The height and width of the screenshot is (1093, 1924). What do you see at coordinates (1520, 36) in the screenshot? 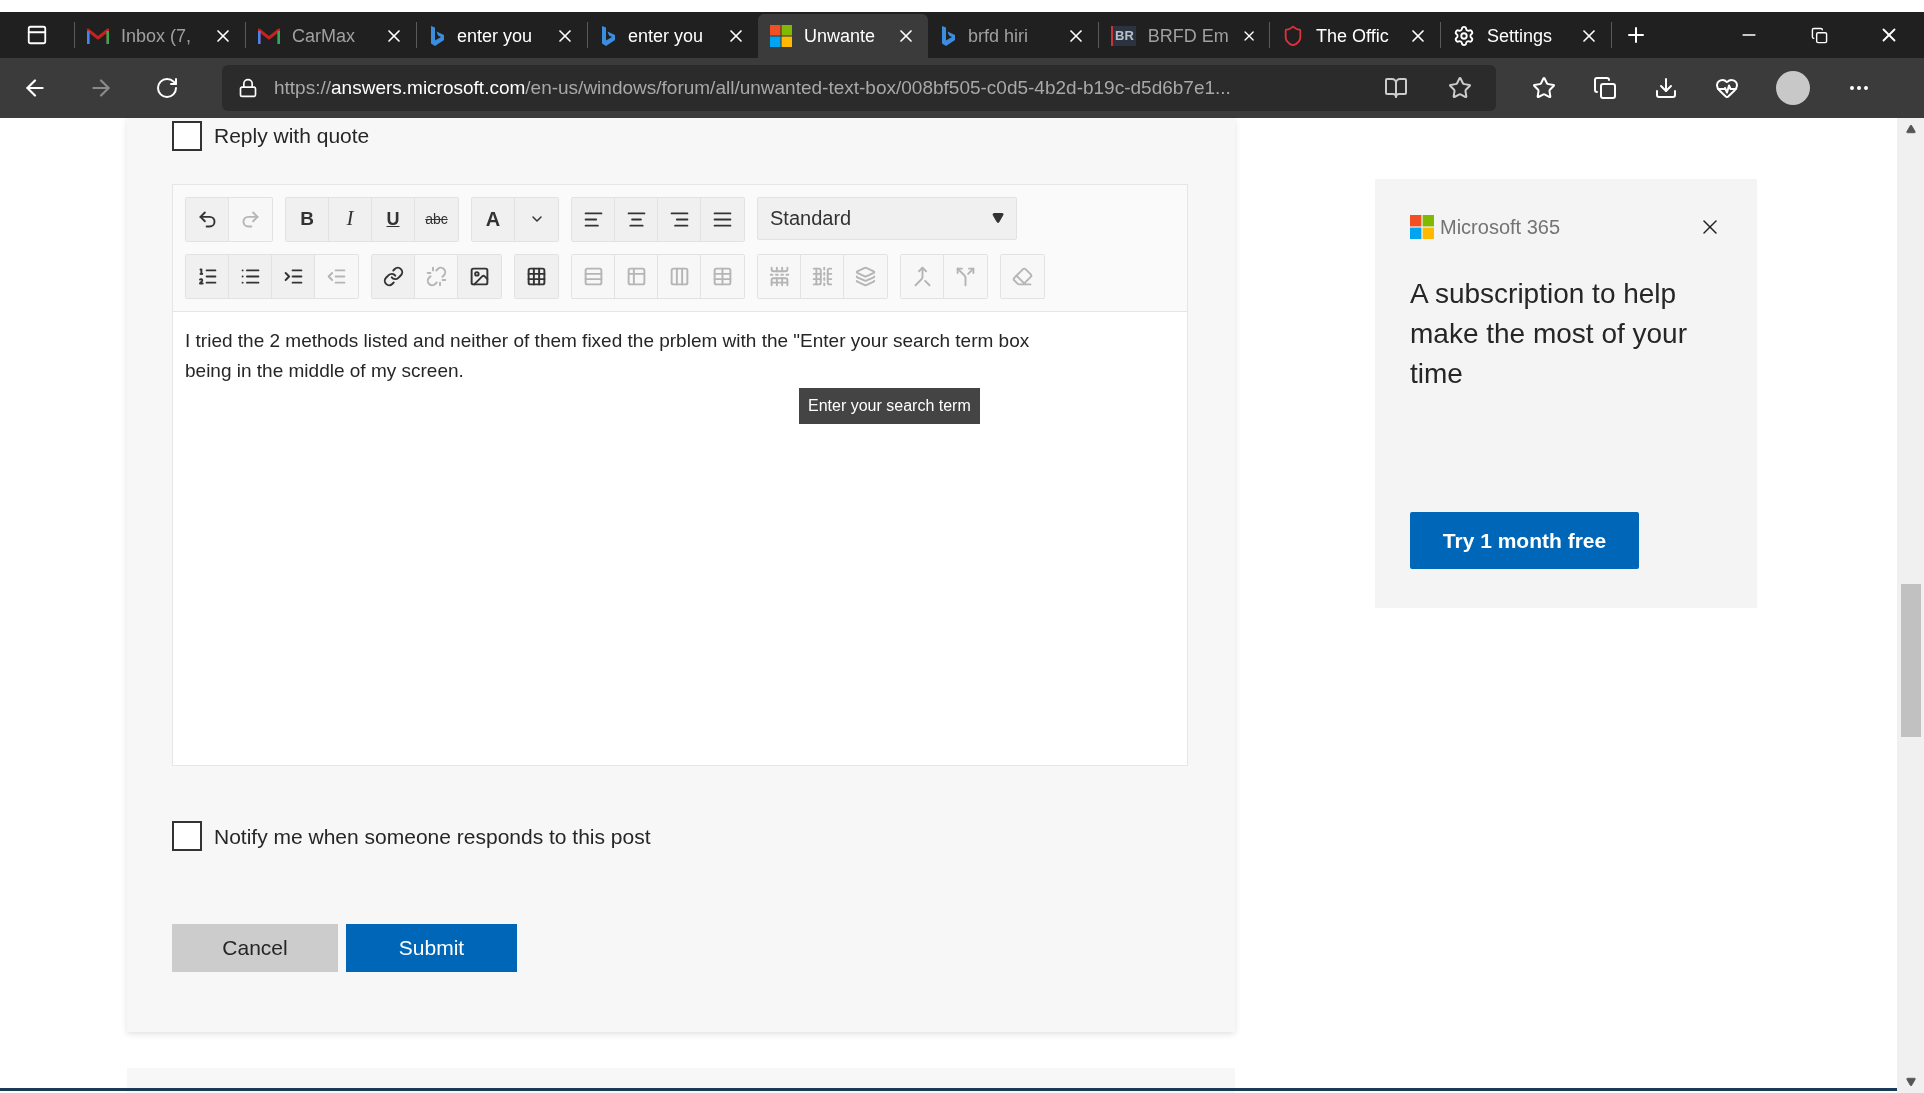
I see `tab-title: Settings` at bounding box center [1520, 36].